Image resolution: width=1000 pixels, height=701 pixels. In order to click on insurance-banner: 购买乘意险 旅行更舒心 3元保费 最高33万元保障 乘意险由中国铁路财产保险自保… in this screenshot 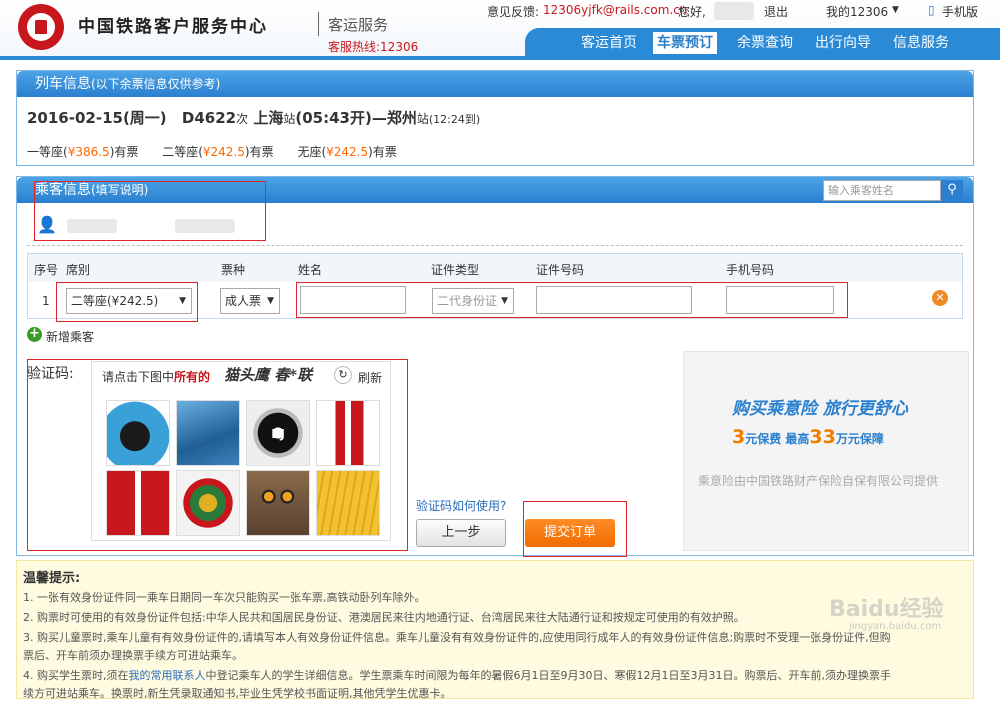, I will do `click(826, 451)`.